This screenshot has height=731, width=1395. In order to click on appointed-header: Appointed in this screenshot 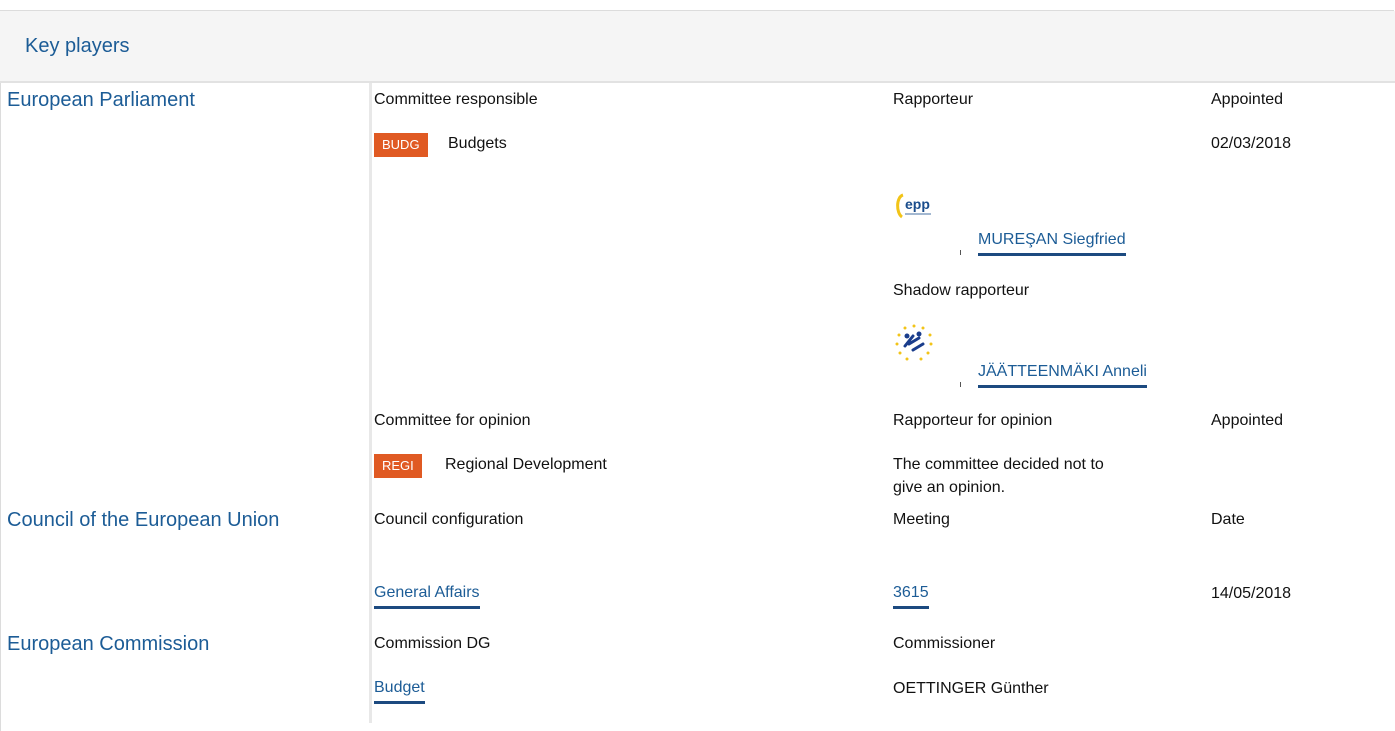, I will do `click(1247, 99)`.